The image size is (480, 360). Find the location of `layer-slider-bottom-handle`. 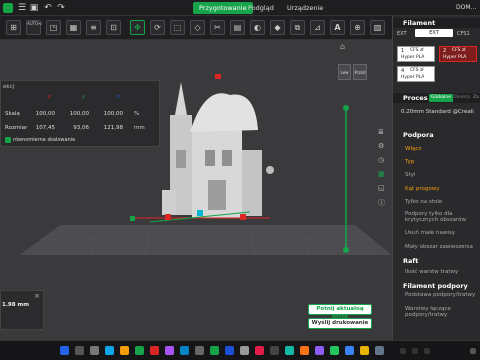

layer-slider-bottom-handle is located at coordinates (346, 250).